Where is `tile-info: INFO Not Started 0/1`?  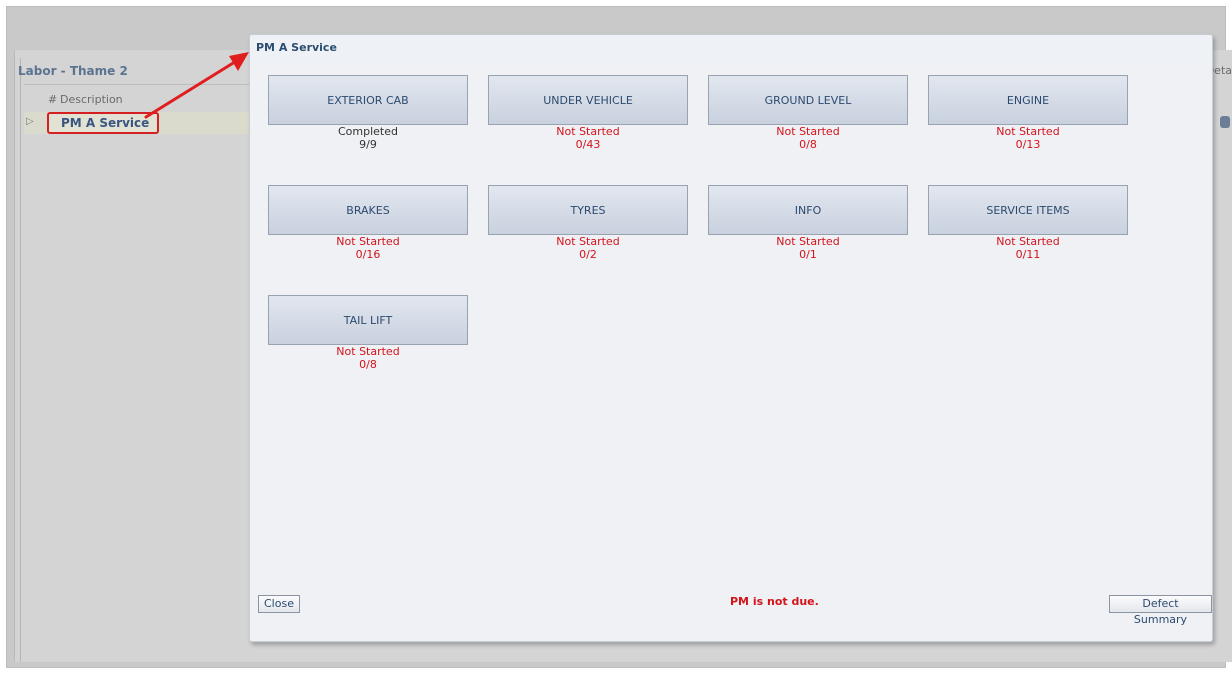
tile-info: INFO Not Started 0/1 is located at coordinates (808, 223).